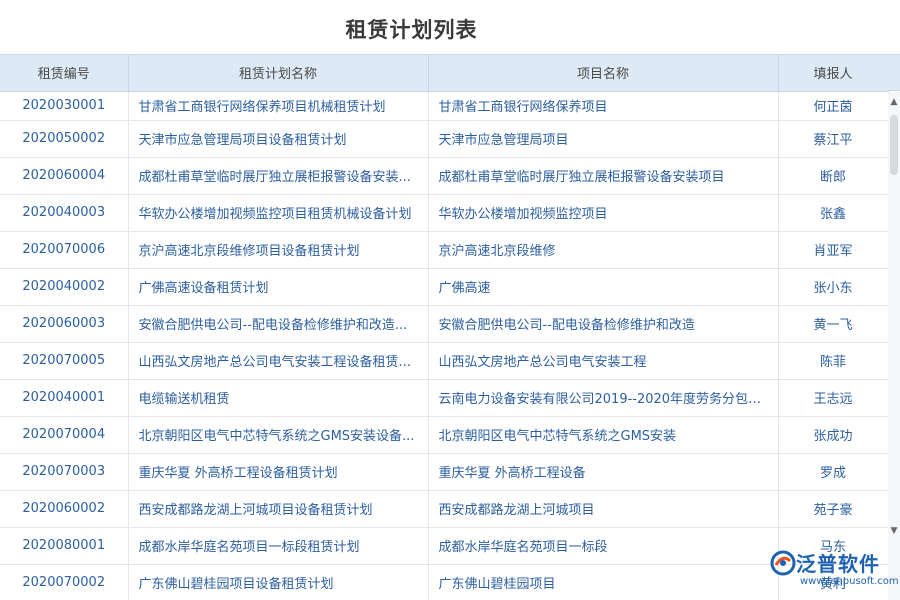 The width and height of the screenshot is (900, 600). Describe the element at coordinates (603, 139) in the screenshot. I see `cell-project-name: 天津市应急管理局项目` at that location.